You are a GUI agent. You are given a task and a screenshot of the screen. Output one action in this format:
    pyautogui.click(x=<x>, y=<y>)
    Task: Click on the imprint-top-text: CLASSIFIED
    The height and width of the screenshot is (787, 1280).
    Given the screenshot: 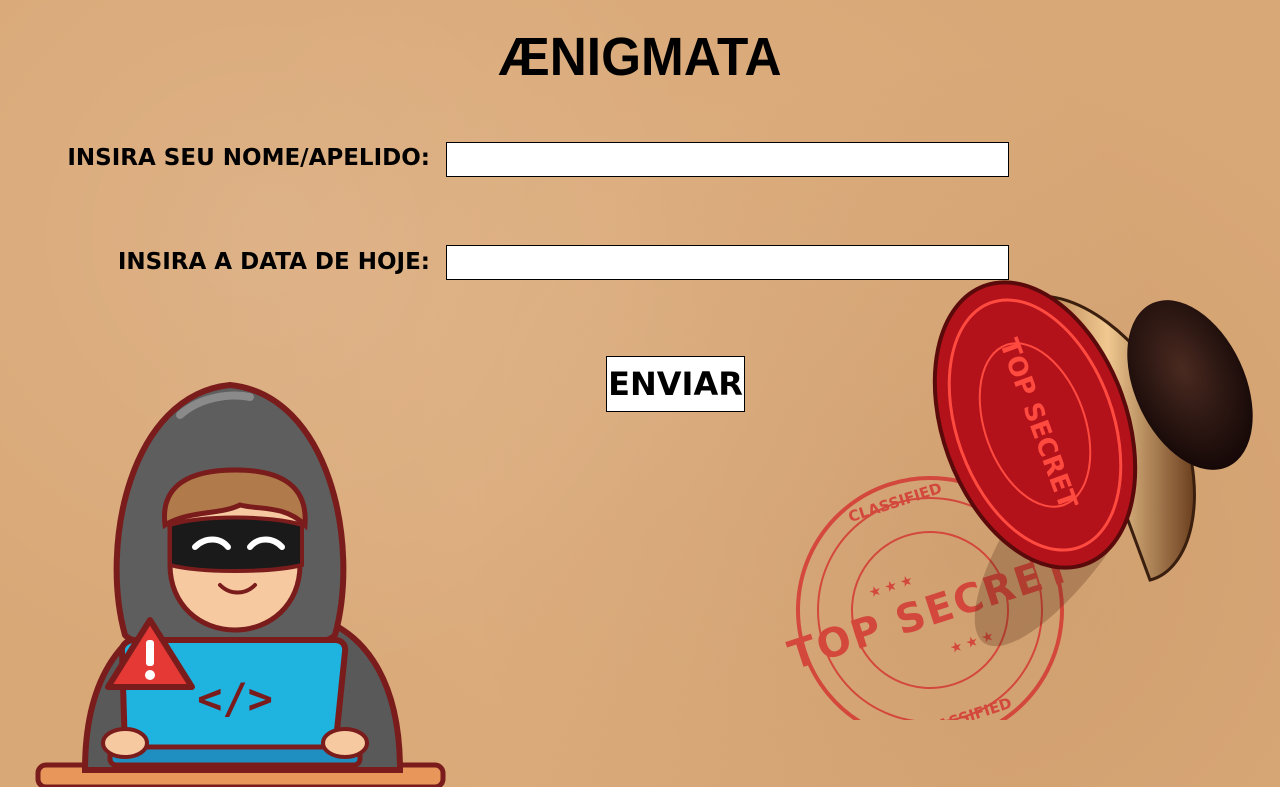 What is the action you would take?
    pyautogui.click(x=895, y=502)
    